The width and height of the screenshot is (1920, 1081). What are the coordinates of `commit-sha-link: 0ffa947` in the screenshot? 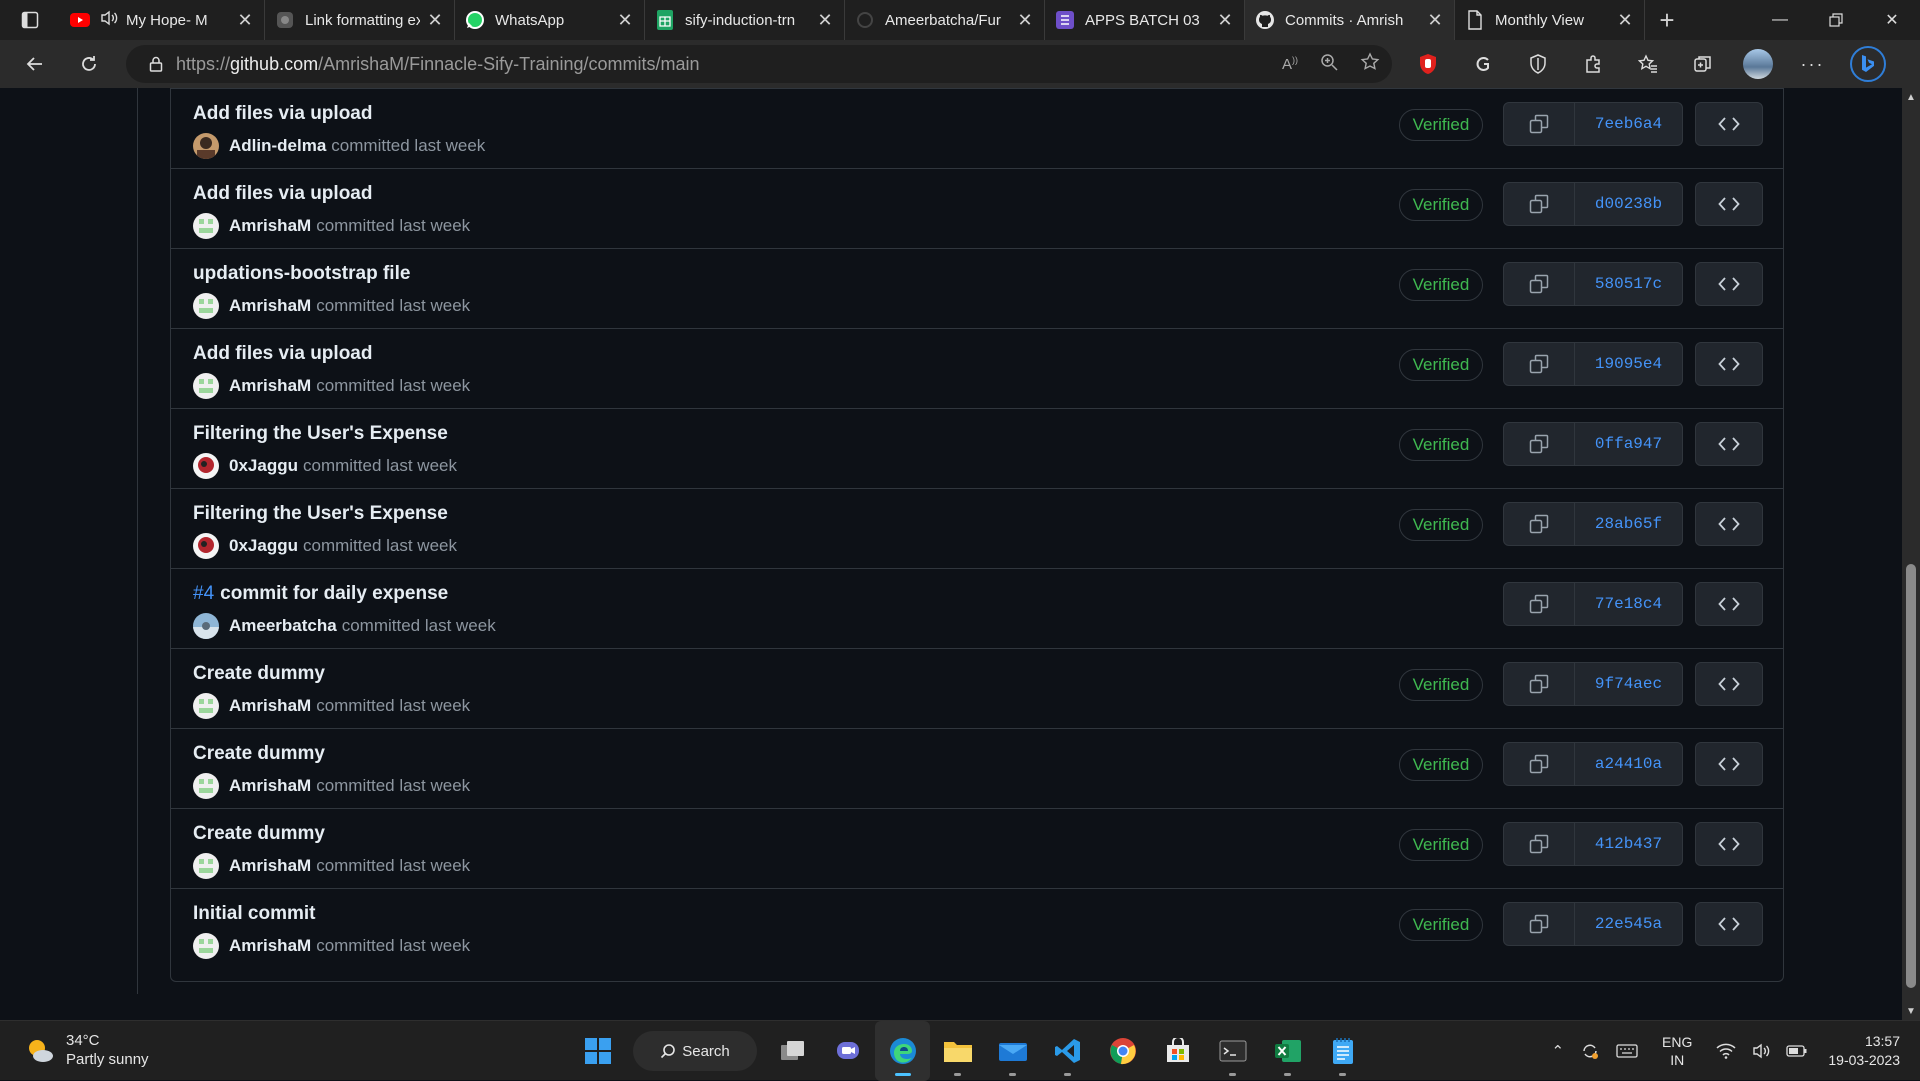 It's located at (1628, 444).